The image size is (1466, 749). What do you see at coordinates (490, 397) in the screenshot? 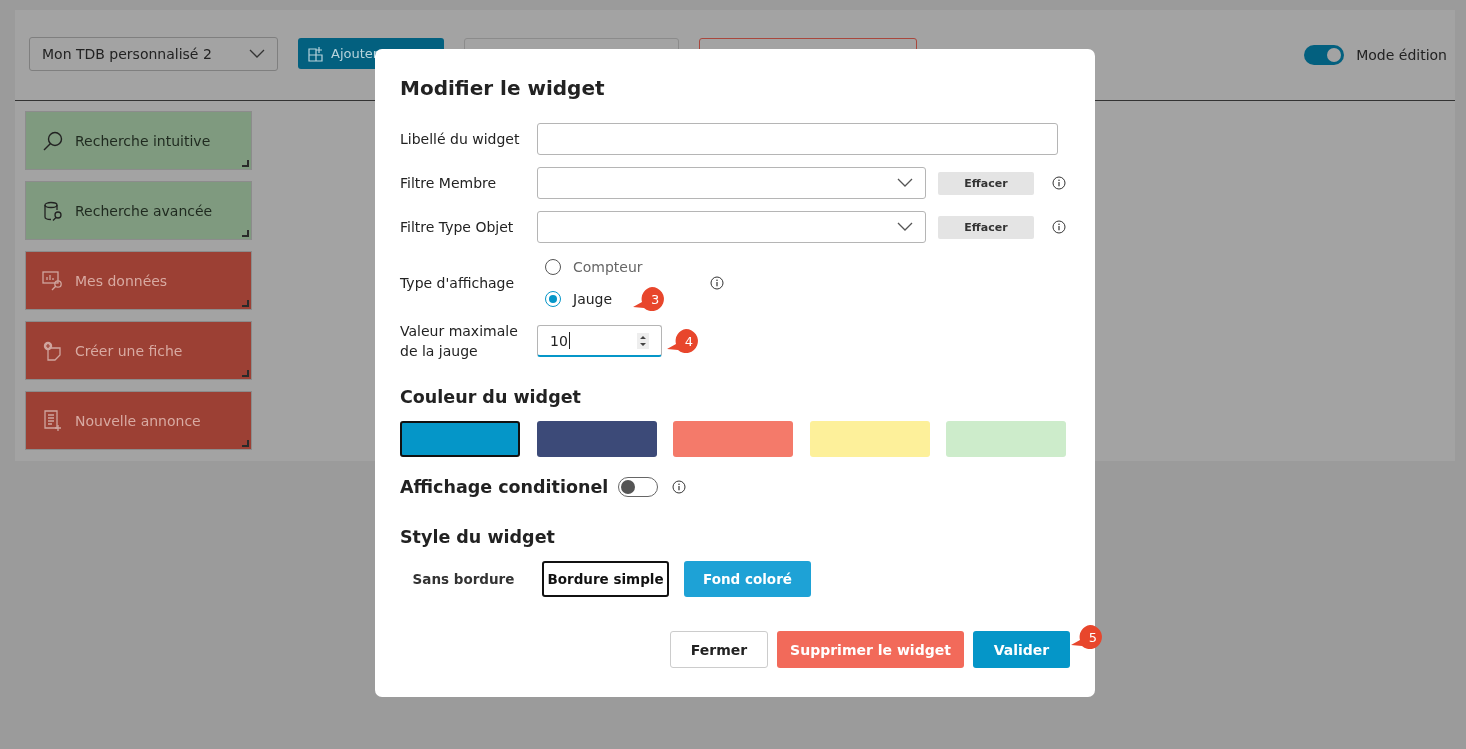
I see `section-heading: Couleur du widget` at bounding box center [490, 397].